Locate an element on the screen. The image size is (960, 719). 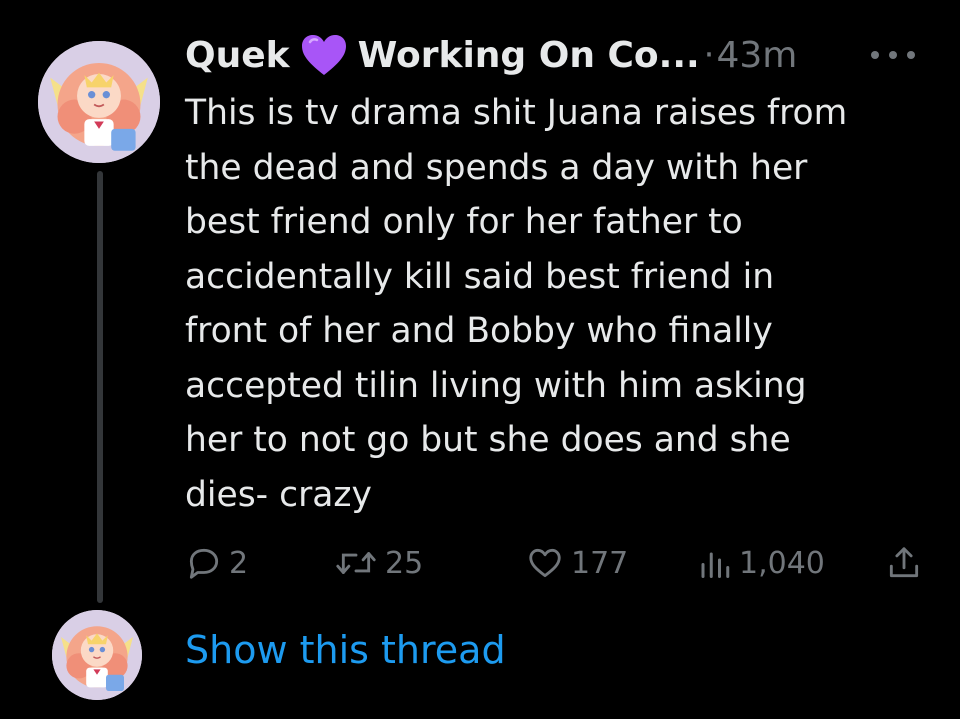
views-button: 1,040 is located at coordinates (761, 563).